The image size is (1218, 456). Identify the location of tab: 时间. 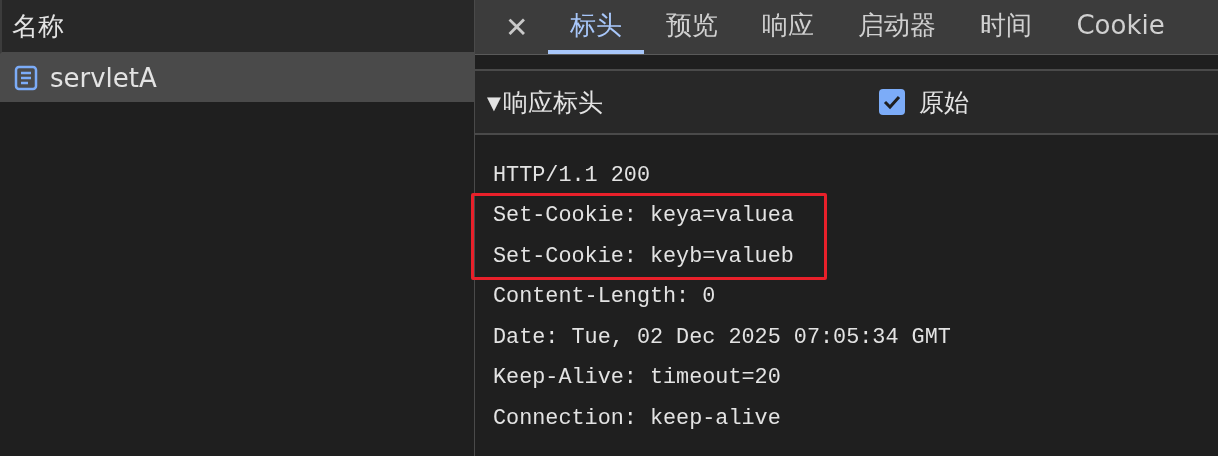
(1006, 27).